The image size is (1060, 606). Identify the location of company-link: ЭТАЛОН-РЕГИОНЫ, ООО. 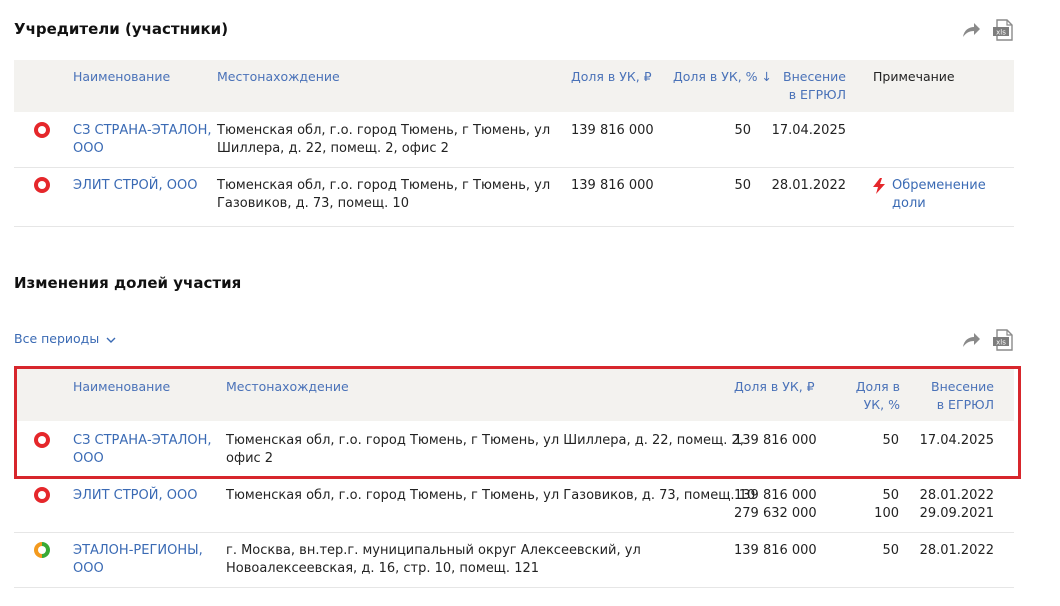
(138, 560).